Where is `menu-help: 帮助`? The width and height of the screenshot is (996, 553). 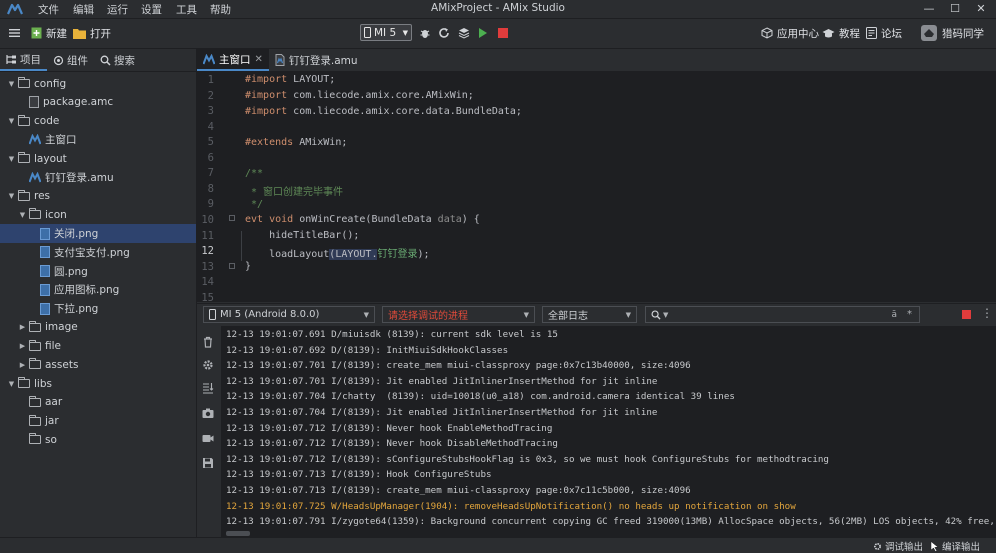 menu-help: 帮助 is located at coordinates (220, 9).